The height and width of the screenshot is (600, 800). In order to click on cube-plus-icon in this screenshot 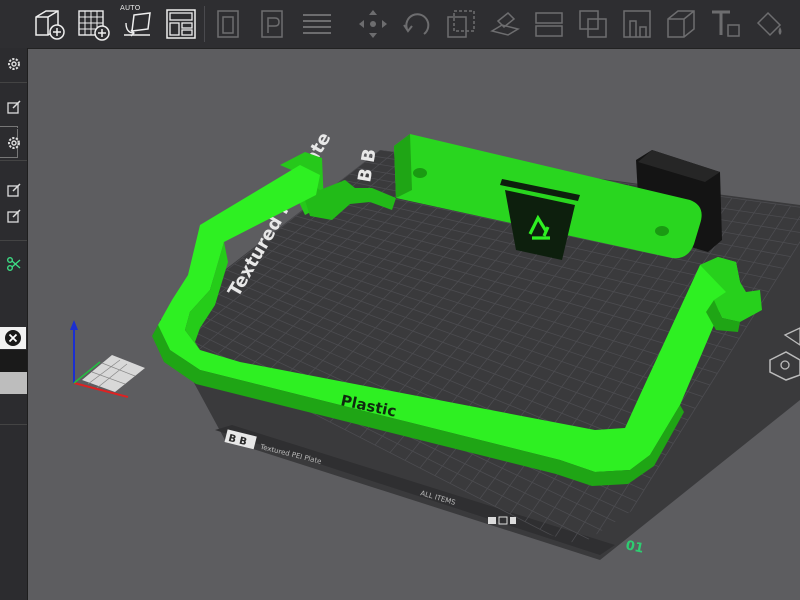, I will do `click(50, 25)`.